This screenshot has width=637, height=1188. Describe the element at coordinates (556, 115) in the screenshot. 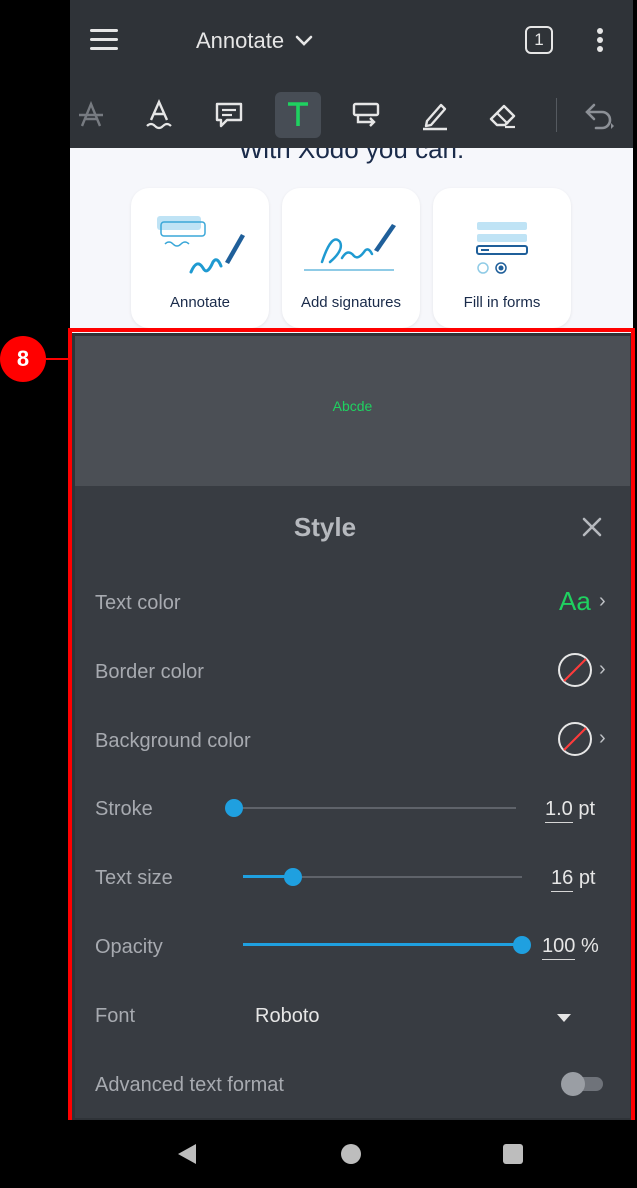

I see `toolbar-divider` at that location.